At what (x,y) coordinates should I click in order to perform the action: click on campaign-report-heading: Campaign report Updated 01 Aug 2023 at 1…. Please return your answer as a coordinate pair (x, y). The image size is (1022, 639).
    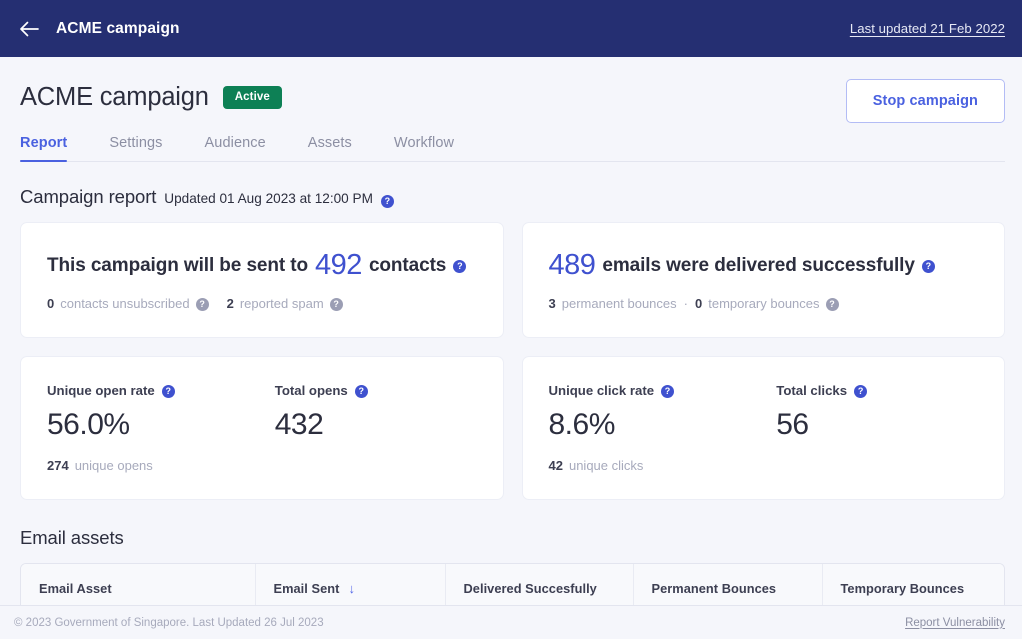
    Looking at the image, I should click on (511, 185).